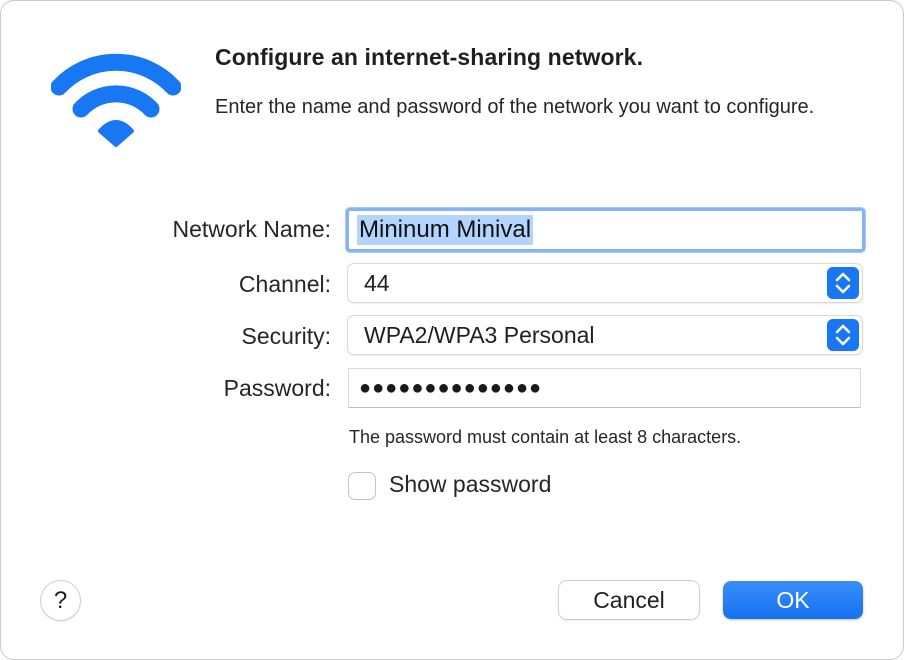 The width and height of the screenshot is (904, 660). I want to click on security-label: Security:, so click(286, 336).